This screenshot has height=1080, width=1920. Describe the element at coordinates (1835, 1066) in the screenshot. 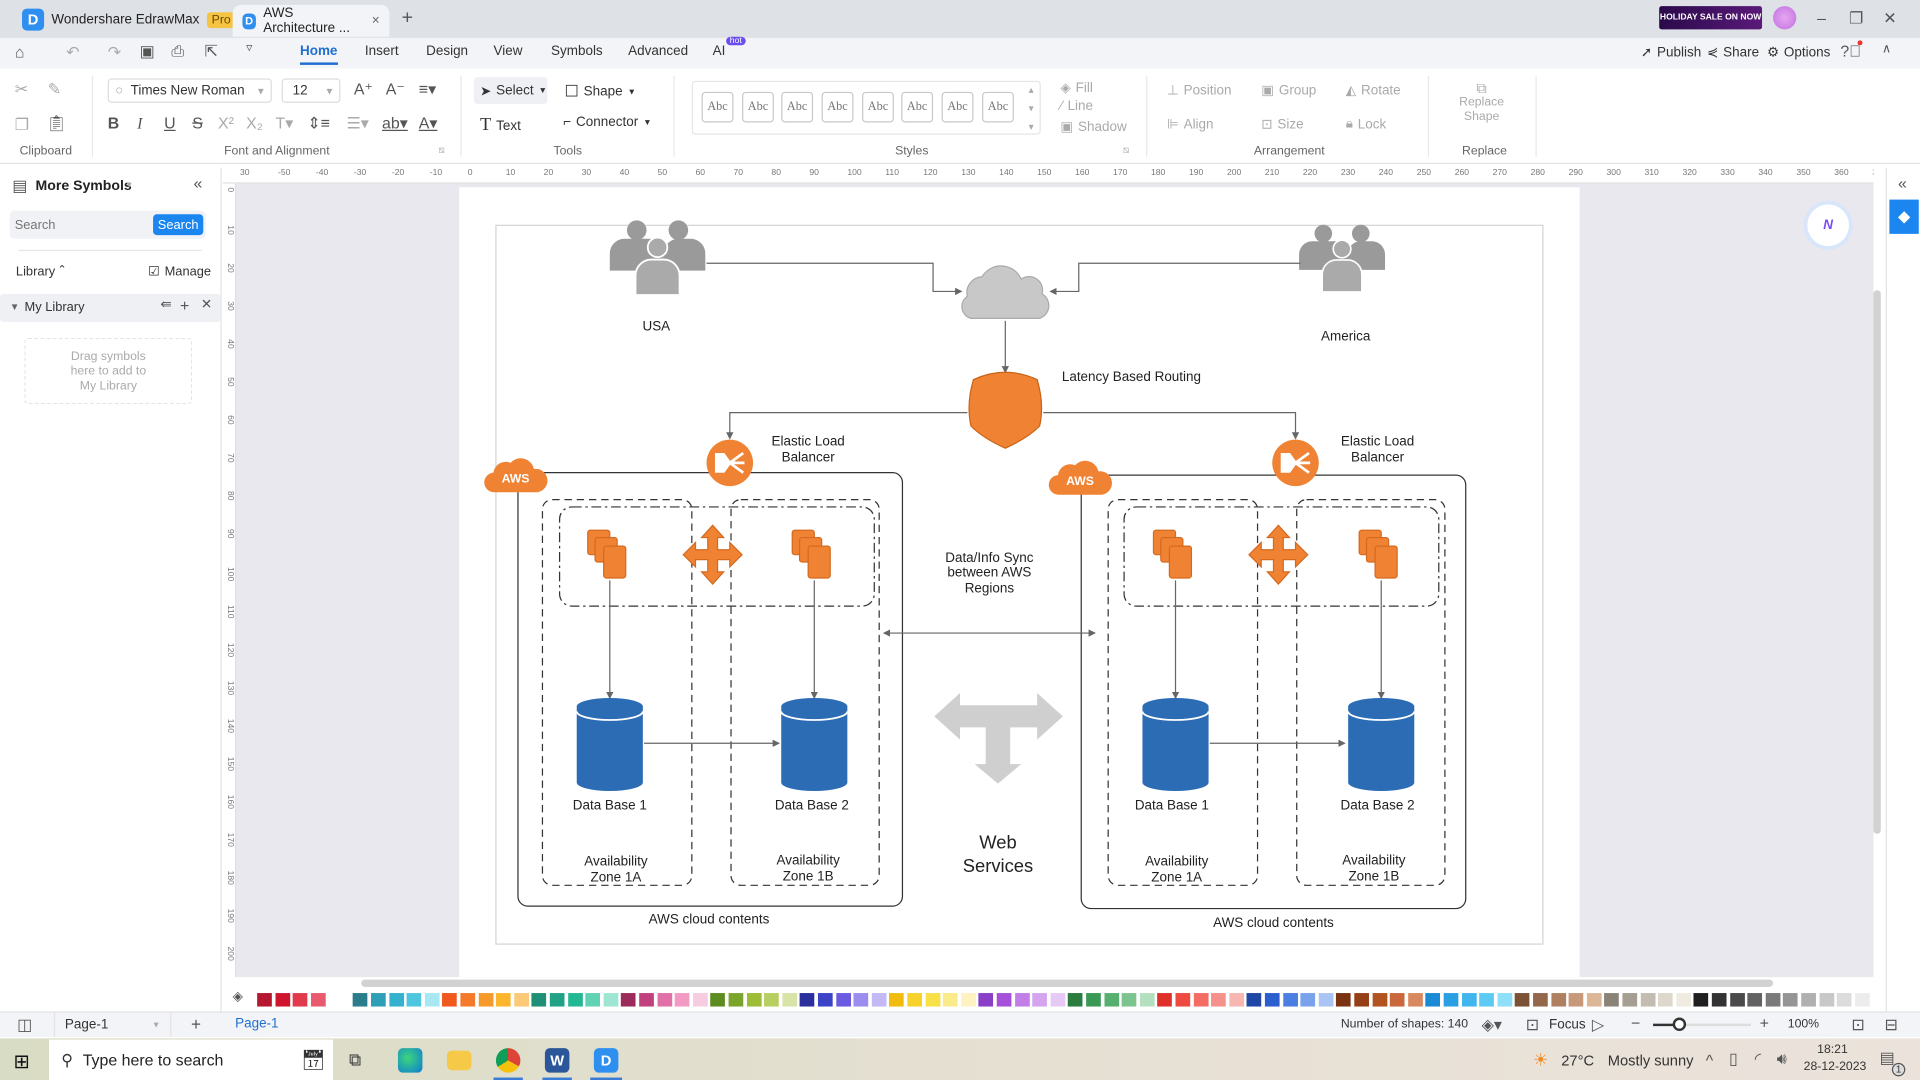

I see `clock-date: 28-12-2023` at that location.